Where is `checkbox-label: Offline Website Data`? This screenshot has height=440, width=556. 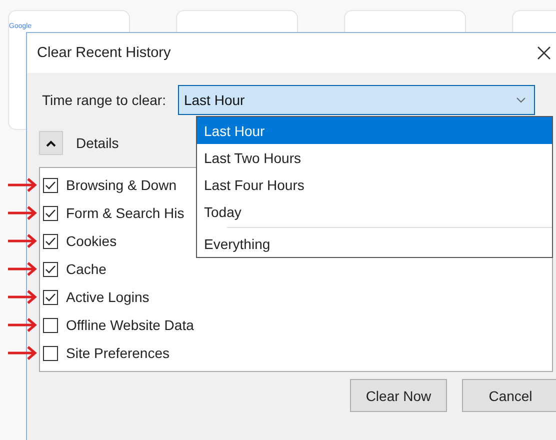
checkbox-label: Offline Website Data is located at coordinates (130, 325).